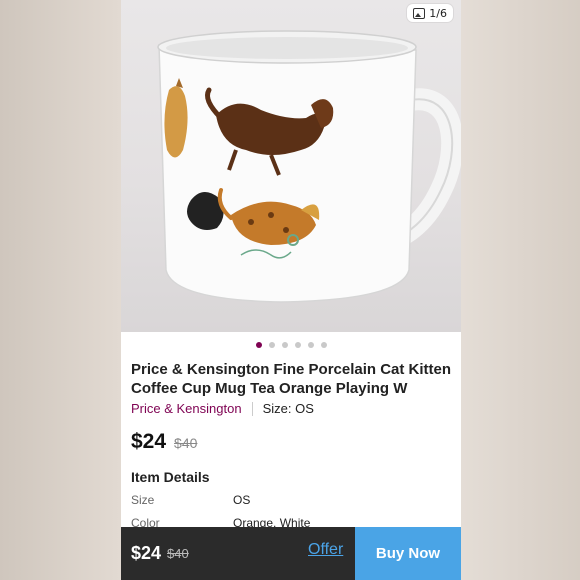 The height and width of the screenshot is (580, 580). What do you see at coordinates (252, 408) in the screenshot?
I see `meta-divider` at bounding box center [252, 408].